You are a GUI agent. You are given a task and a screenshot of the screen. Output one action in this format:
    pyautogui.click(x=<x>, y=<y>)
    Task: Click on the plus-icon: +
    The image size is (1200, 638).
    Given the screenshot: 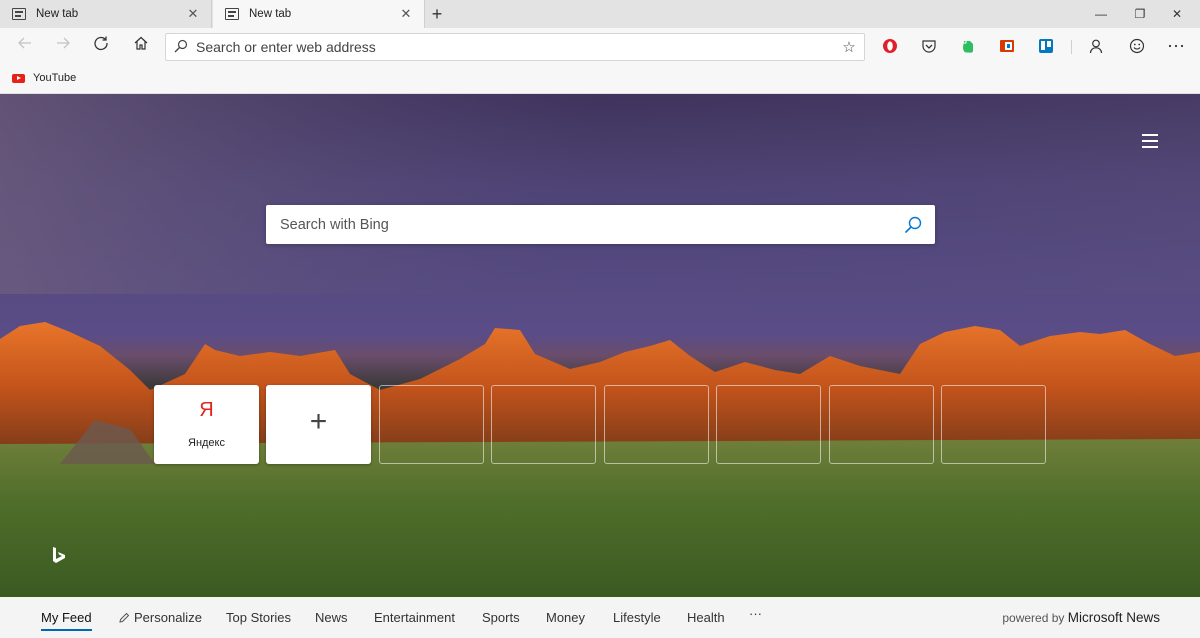 What is the action you would take?
    pyautogui.click(x=318, y=421)
    